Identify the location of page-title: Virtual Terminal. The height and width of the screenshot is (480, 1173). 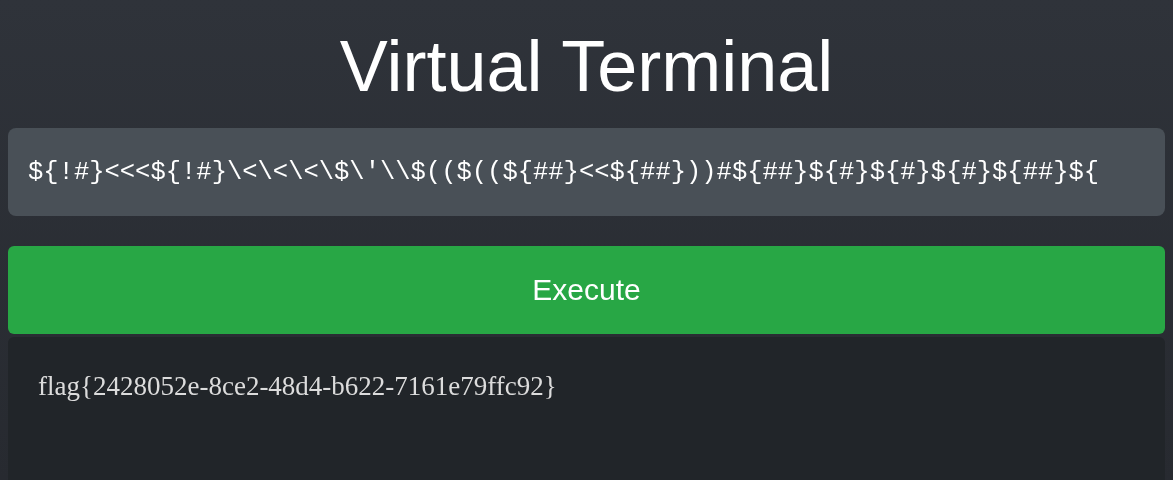
(586, 66).